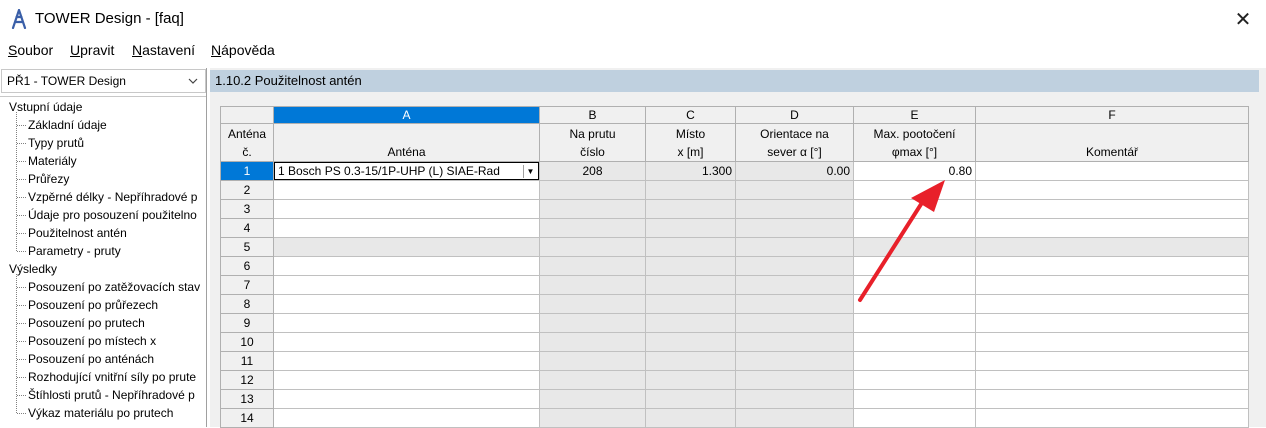 This screenshot has height=428, width=1266. Describe the element at coordinates (247, 285) in the screenshot. I see `row-number: 7` at that location.